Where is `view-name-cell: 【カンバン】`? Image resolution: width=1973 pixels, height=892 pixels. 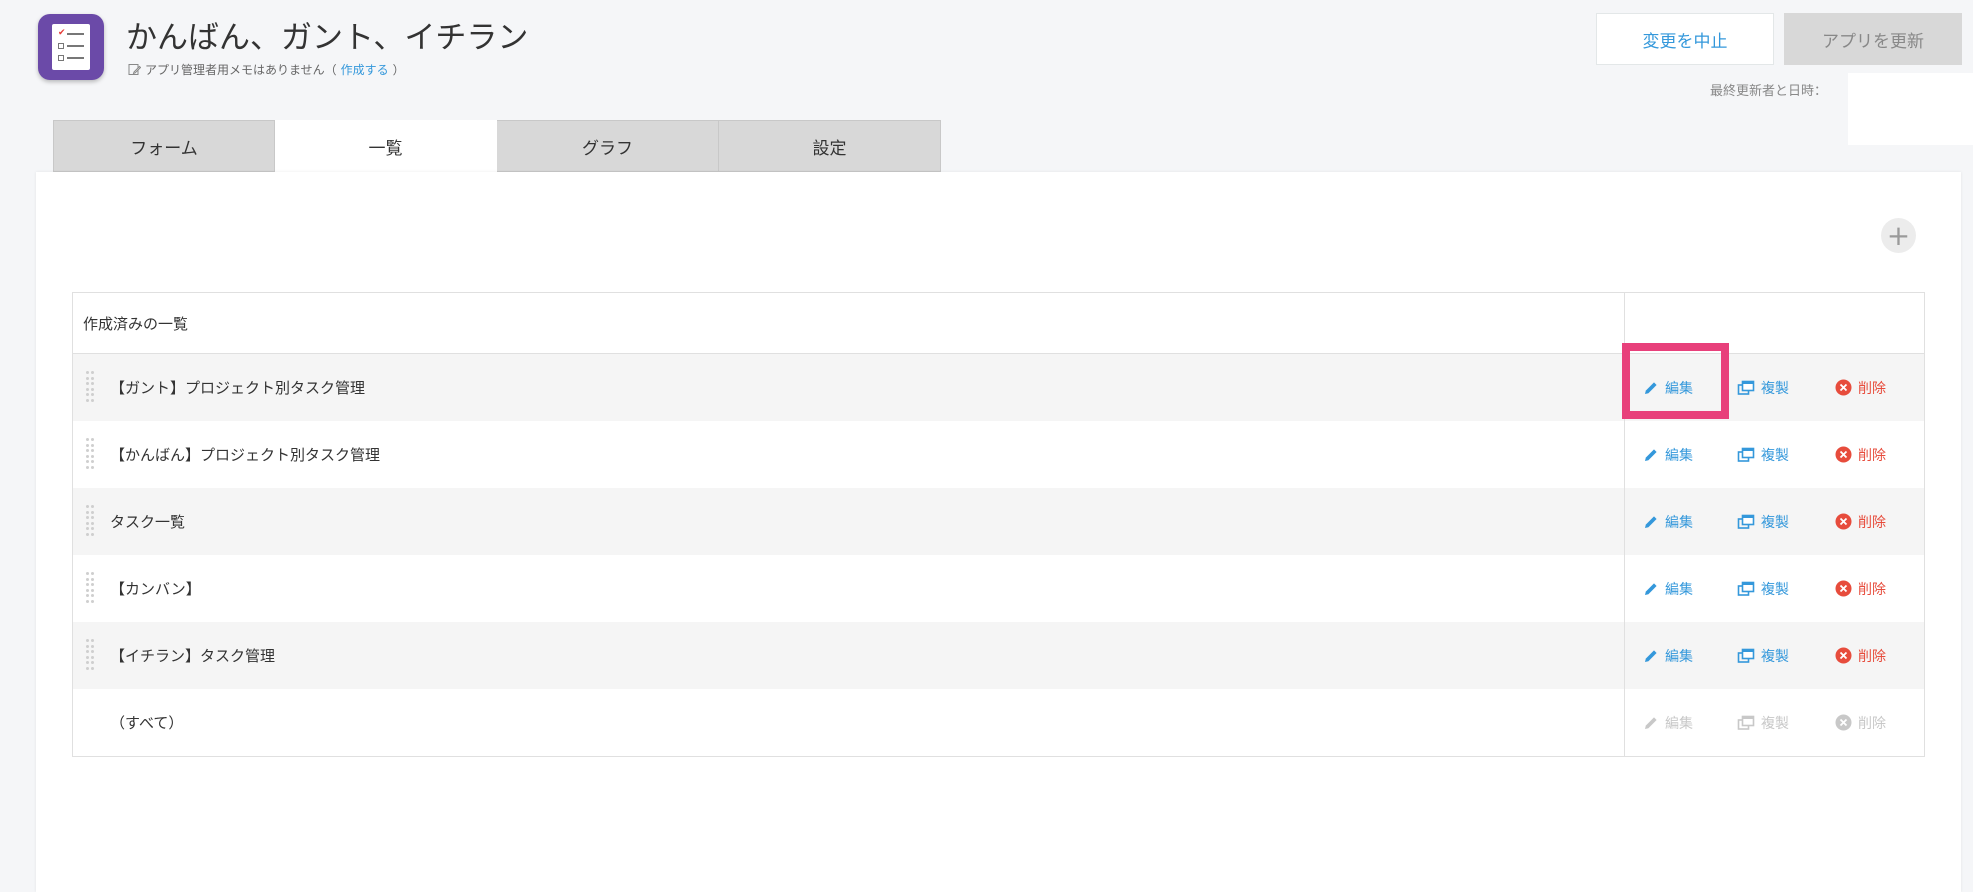 view-name-cell: 【カンバン】 is located at coordinates (849, 588).